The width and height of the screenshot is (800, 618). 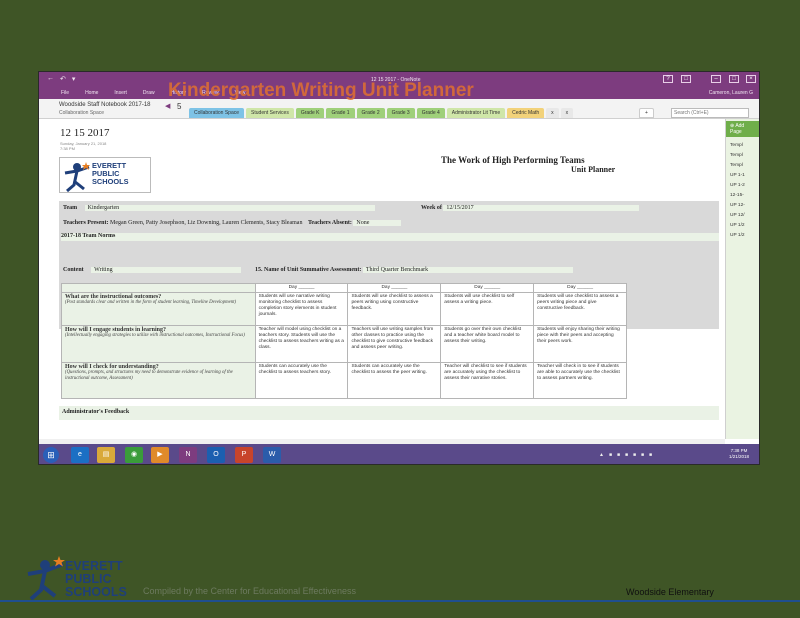 What do you see at coordinates (167, 106) in the screenshot?
I see `chevron-left-icon: ◀` at bounding box center [167, 106].